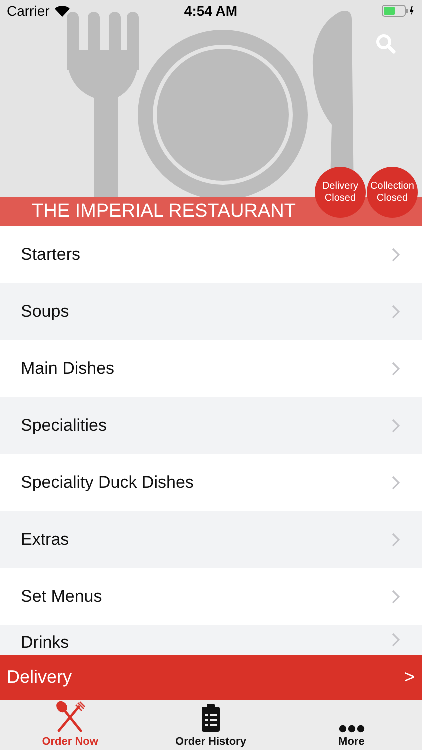 The width and height of the screenshot is (422, 750). What do you see at coordinates (211, 539) in the screenshot?
I see `category-row: Extras` at bounding box center [211, 539].